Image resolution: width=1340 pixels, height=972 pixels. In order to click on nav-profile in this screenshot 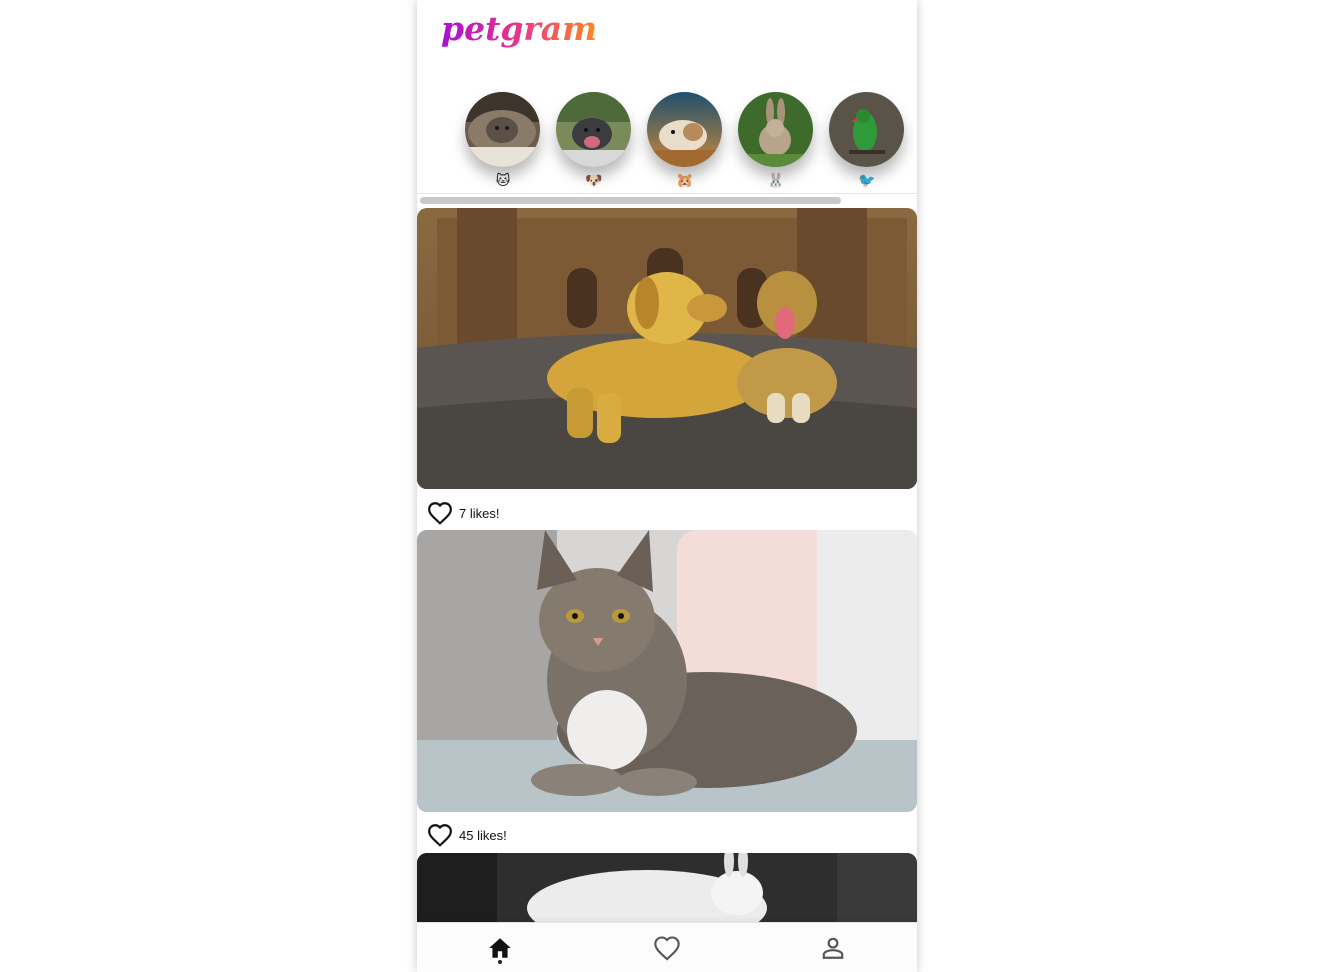, I will do `click(833, 947)`.